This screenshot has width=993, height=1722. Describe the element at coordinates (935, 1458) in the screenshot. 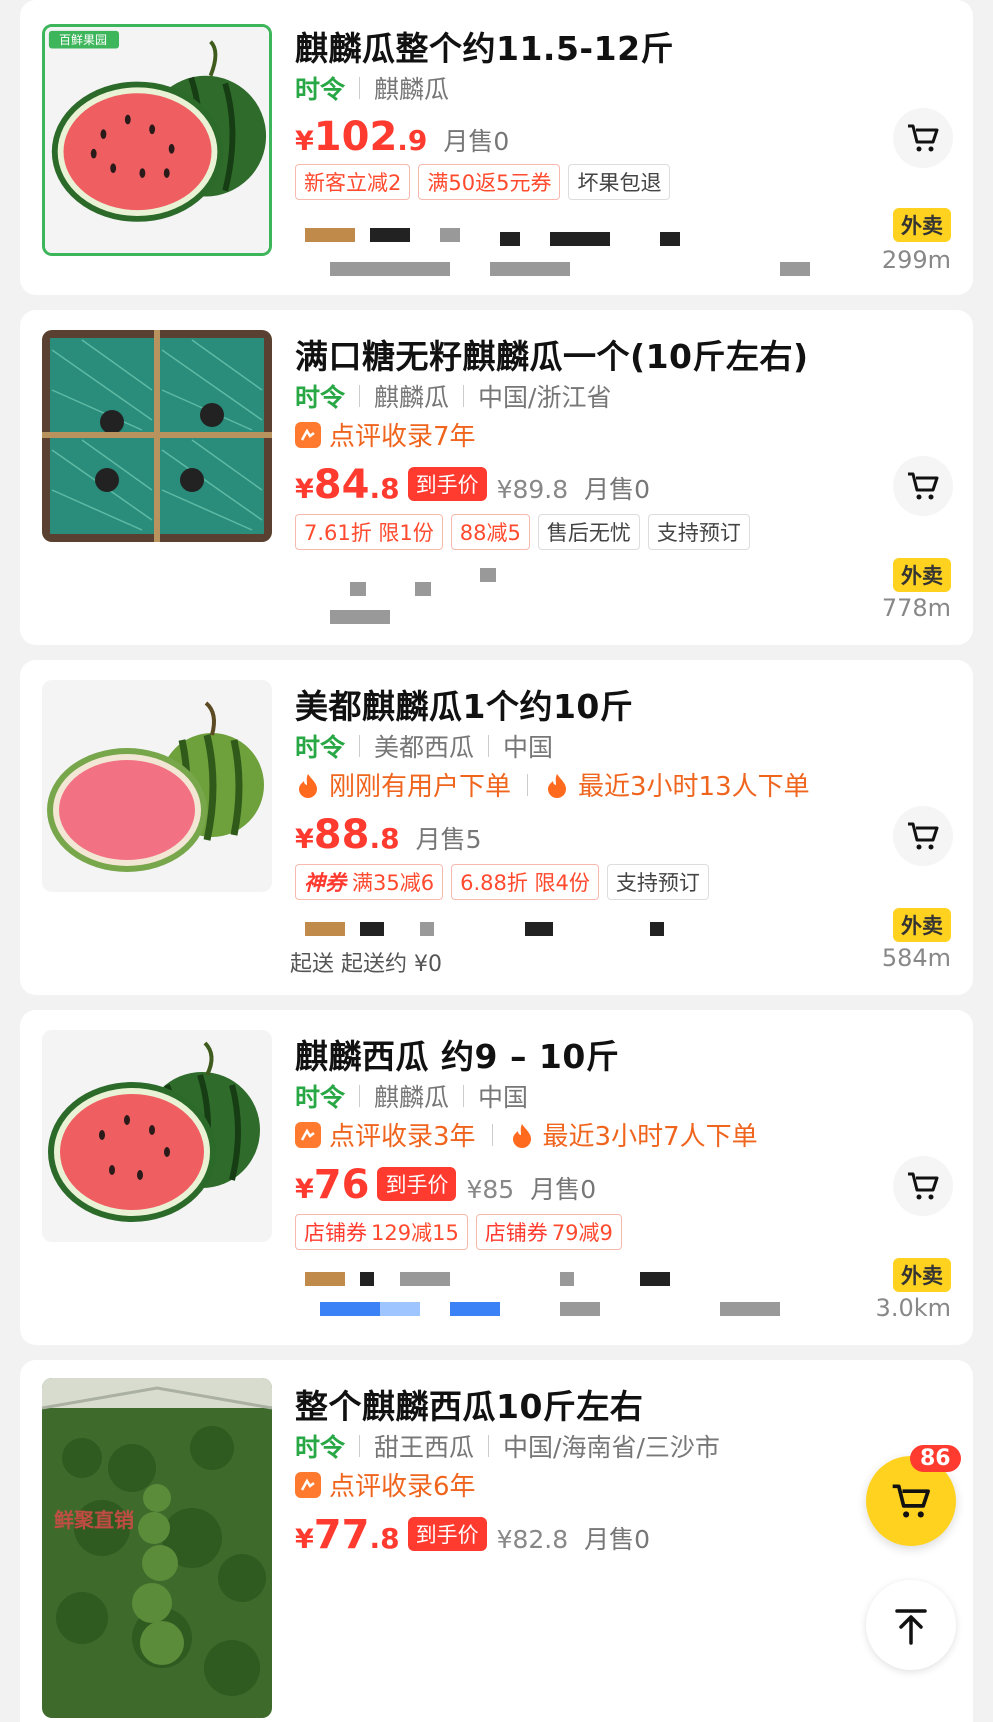

I see `cart-count-badge: 86` at that location.